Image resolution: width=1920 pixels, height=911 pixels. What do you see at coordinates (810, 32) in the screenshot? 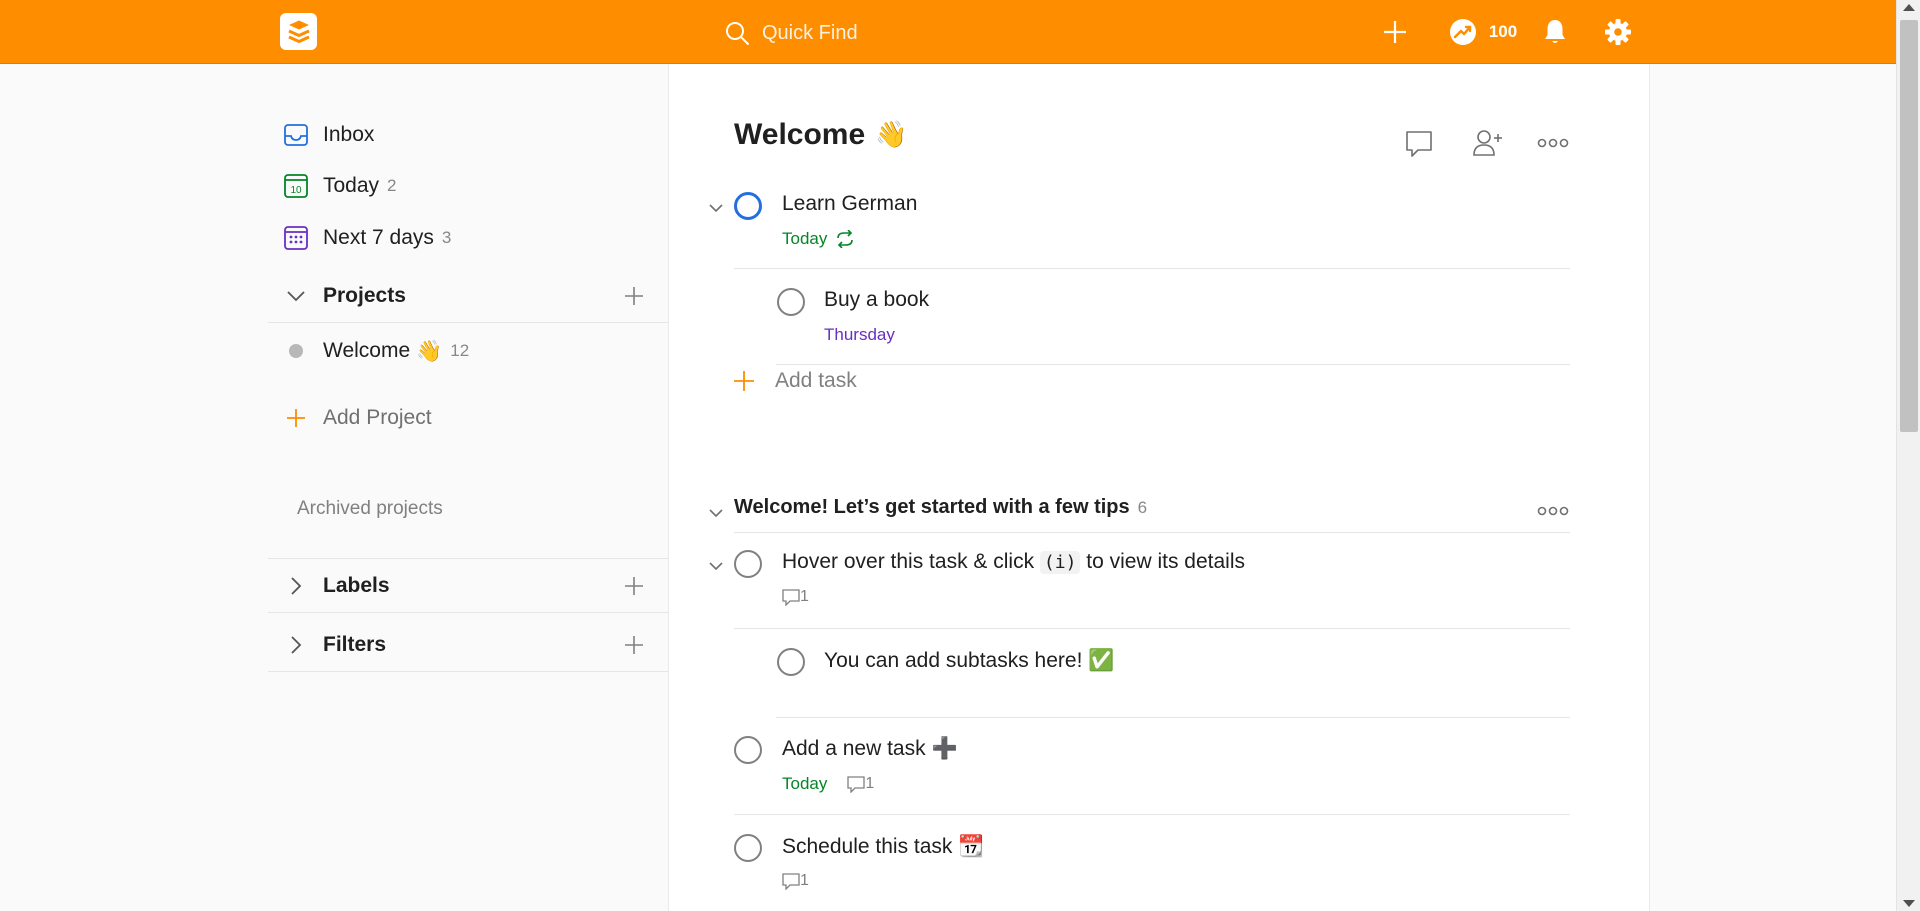
I see `quick-find-placeholder: Quick Find` at bounding box center [810, 32].